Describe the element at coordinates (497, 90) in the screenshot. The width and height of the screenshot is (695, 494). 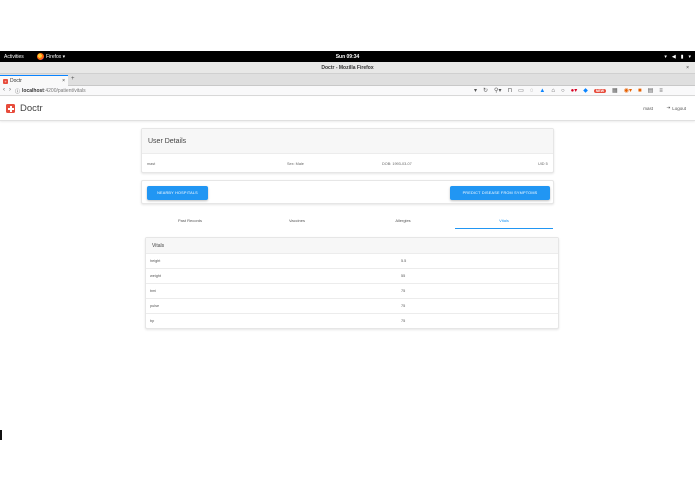
I see `search-icon: ⚲▾` at that location.